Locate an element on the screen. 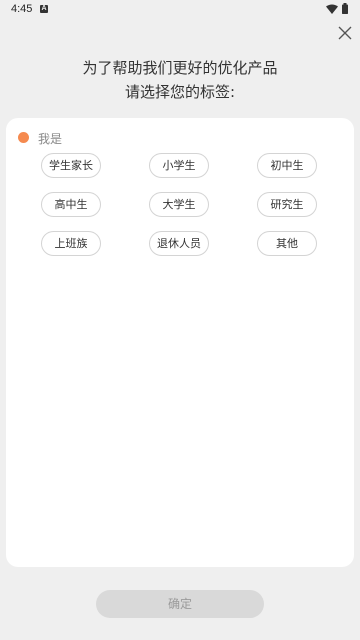  tag-option-high-school: 高中生 is located at coordinates (71, 204).